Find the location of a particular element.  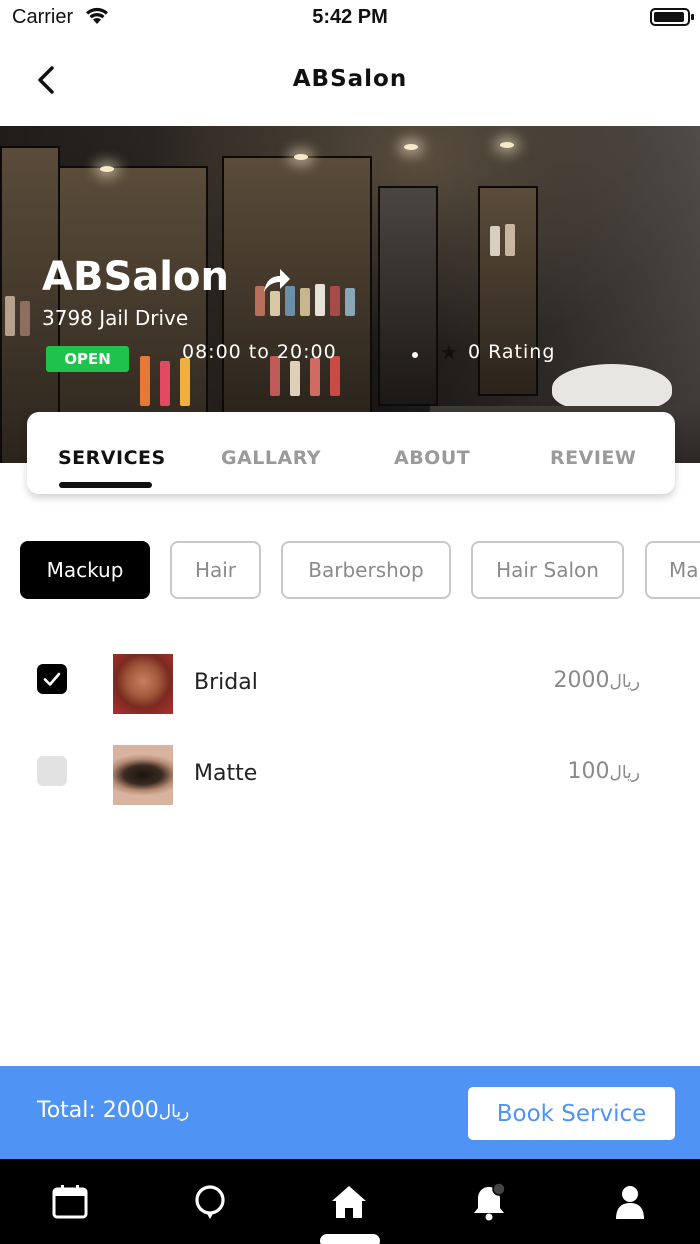

clock: 5:42 PM is located at coordinates (350, 17).